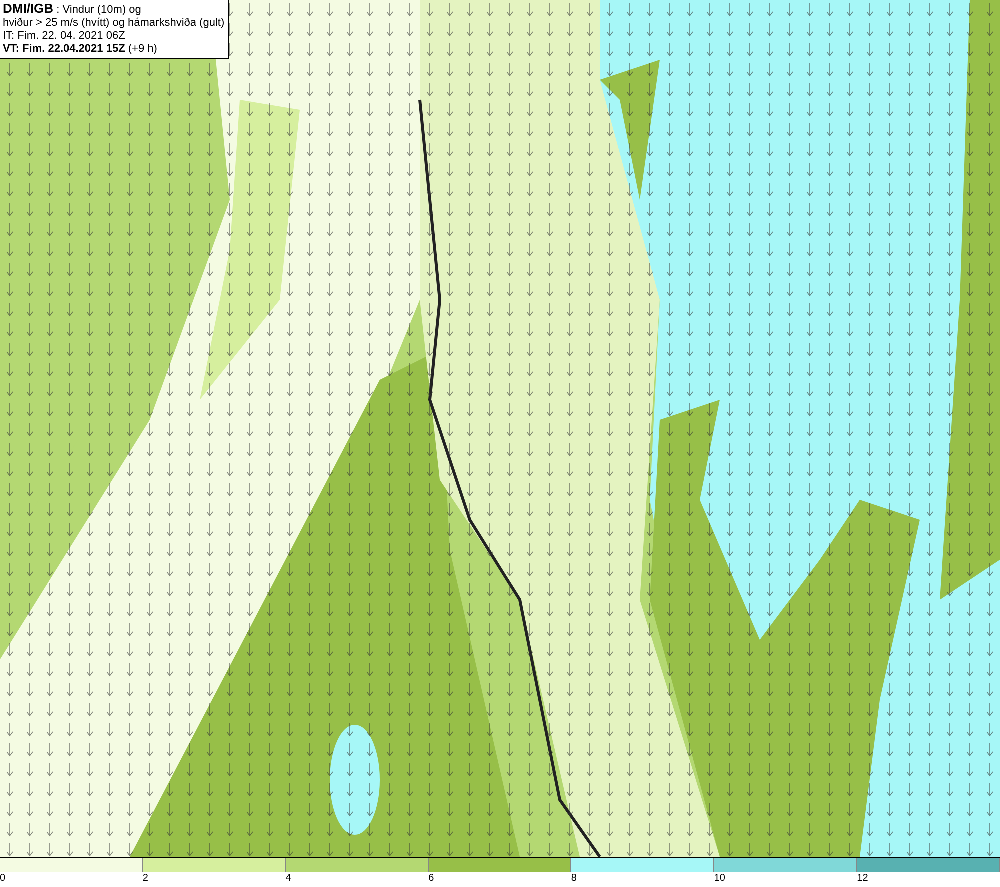 Image resolution: width=1000 pixels, height=887 pixels. Describe the element at coordinates (64, 36) in the screenshot. I see `title-line: IT: Fim. 22. 04. 2021 06Z` at that location.